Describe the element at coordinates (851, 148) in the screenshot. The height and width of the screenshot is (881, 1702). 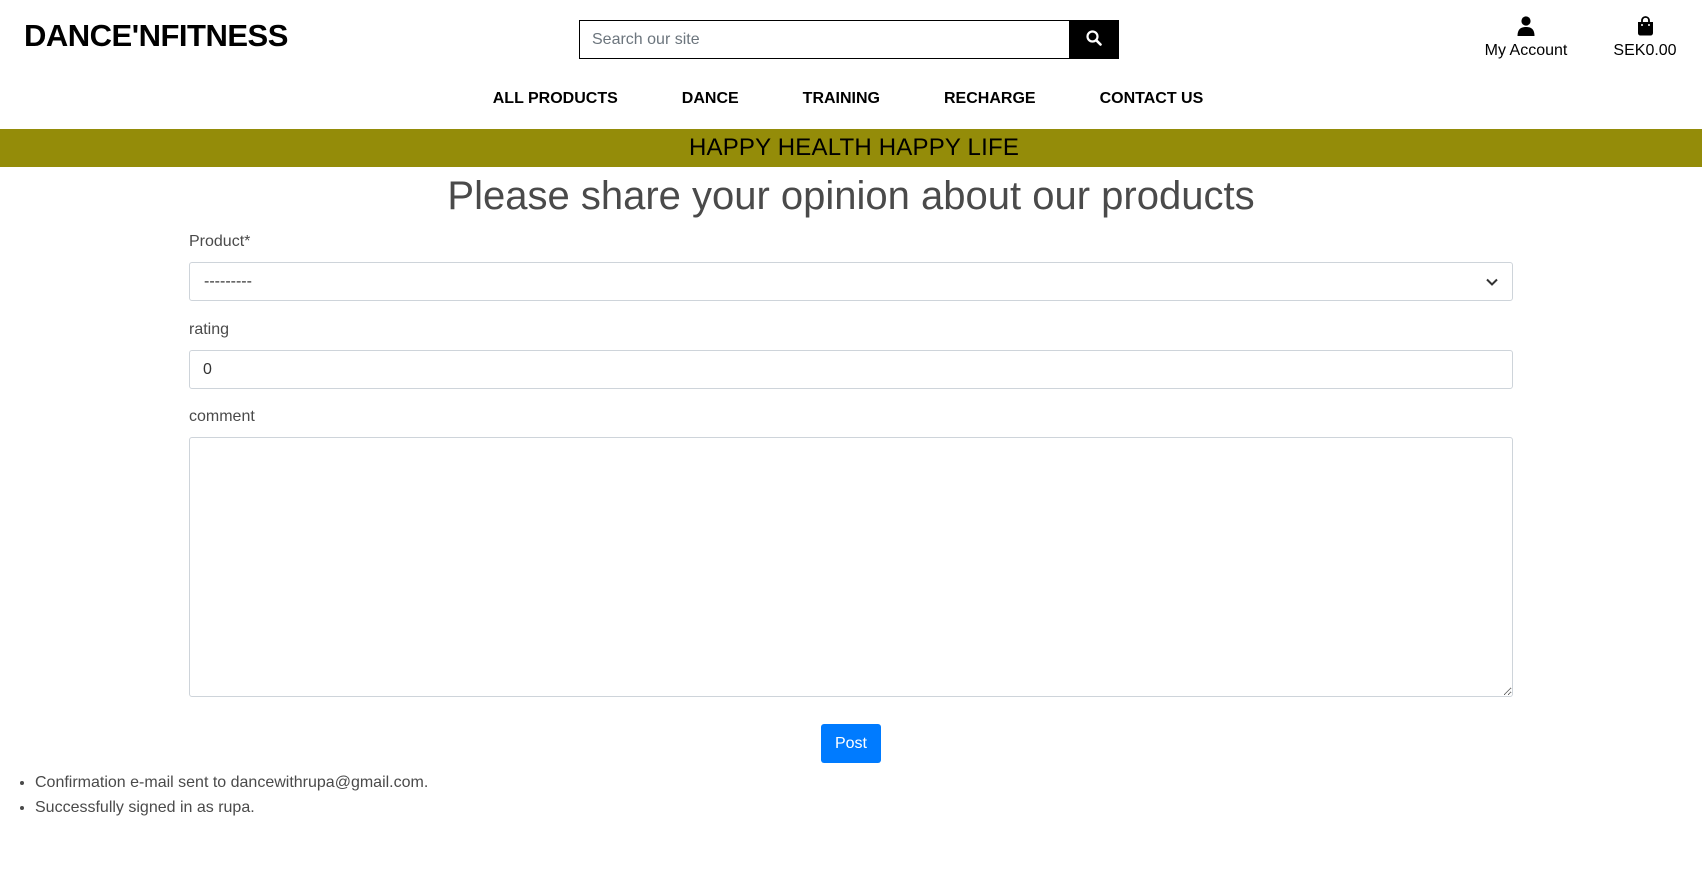
I see `promo-banner: HAPPY HEALTH HAPPY LIFE` at that location.